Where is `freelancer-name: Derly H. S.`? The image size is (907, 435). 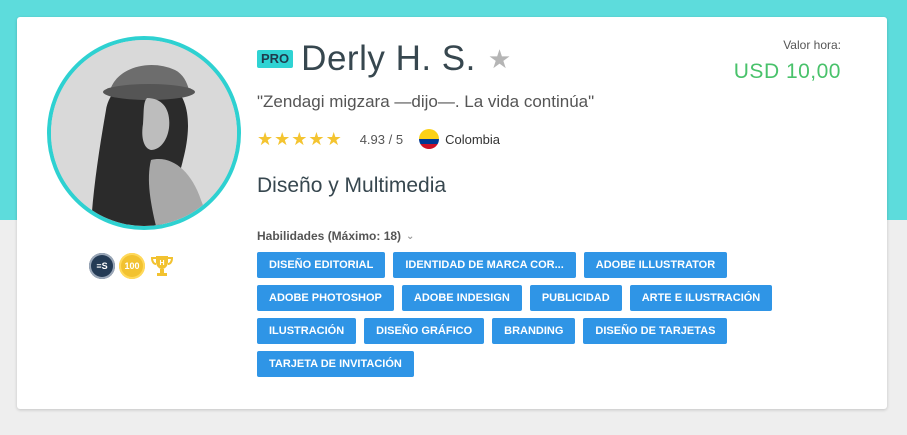 freelancer-name: Derly H. S. is located at coordinates (388, 59).